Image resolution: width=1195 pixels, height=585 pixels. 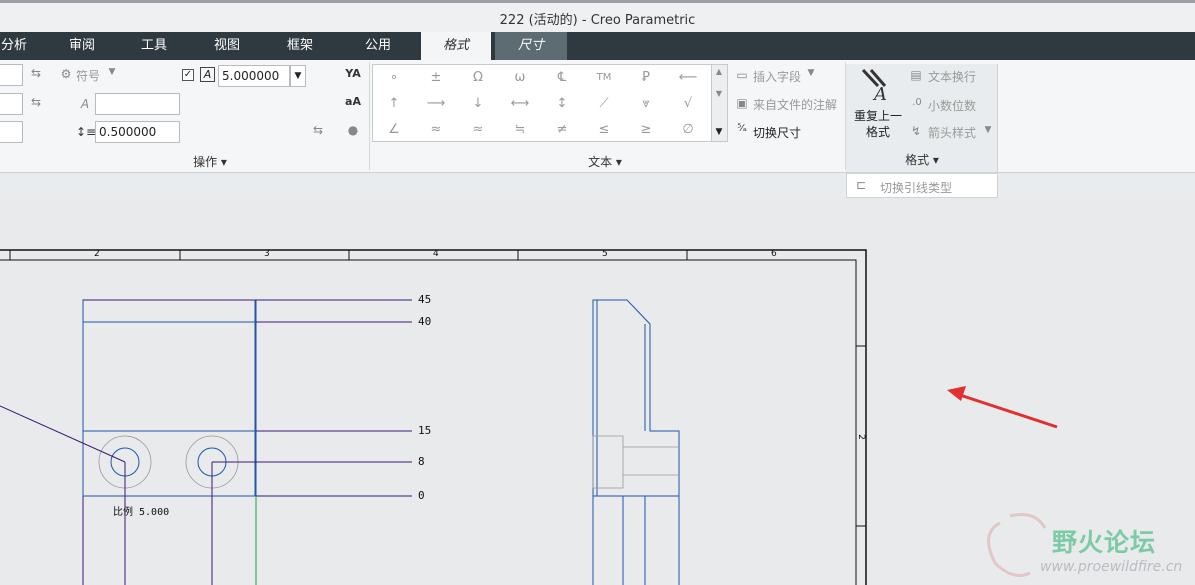 What do you see at coordinates (742, 75) in the screenshot?
I see `insert-field-icon: ▭` at bounding box center [742, 75].